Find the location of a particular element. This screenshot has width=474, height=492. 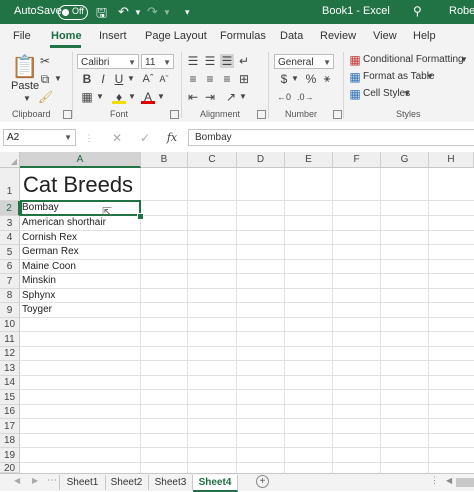

align-right-icon: ≡ is located at coordinates (227, 79).